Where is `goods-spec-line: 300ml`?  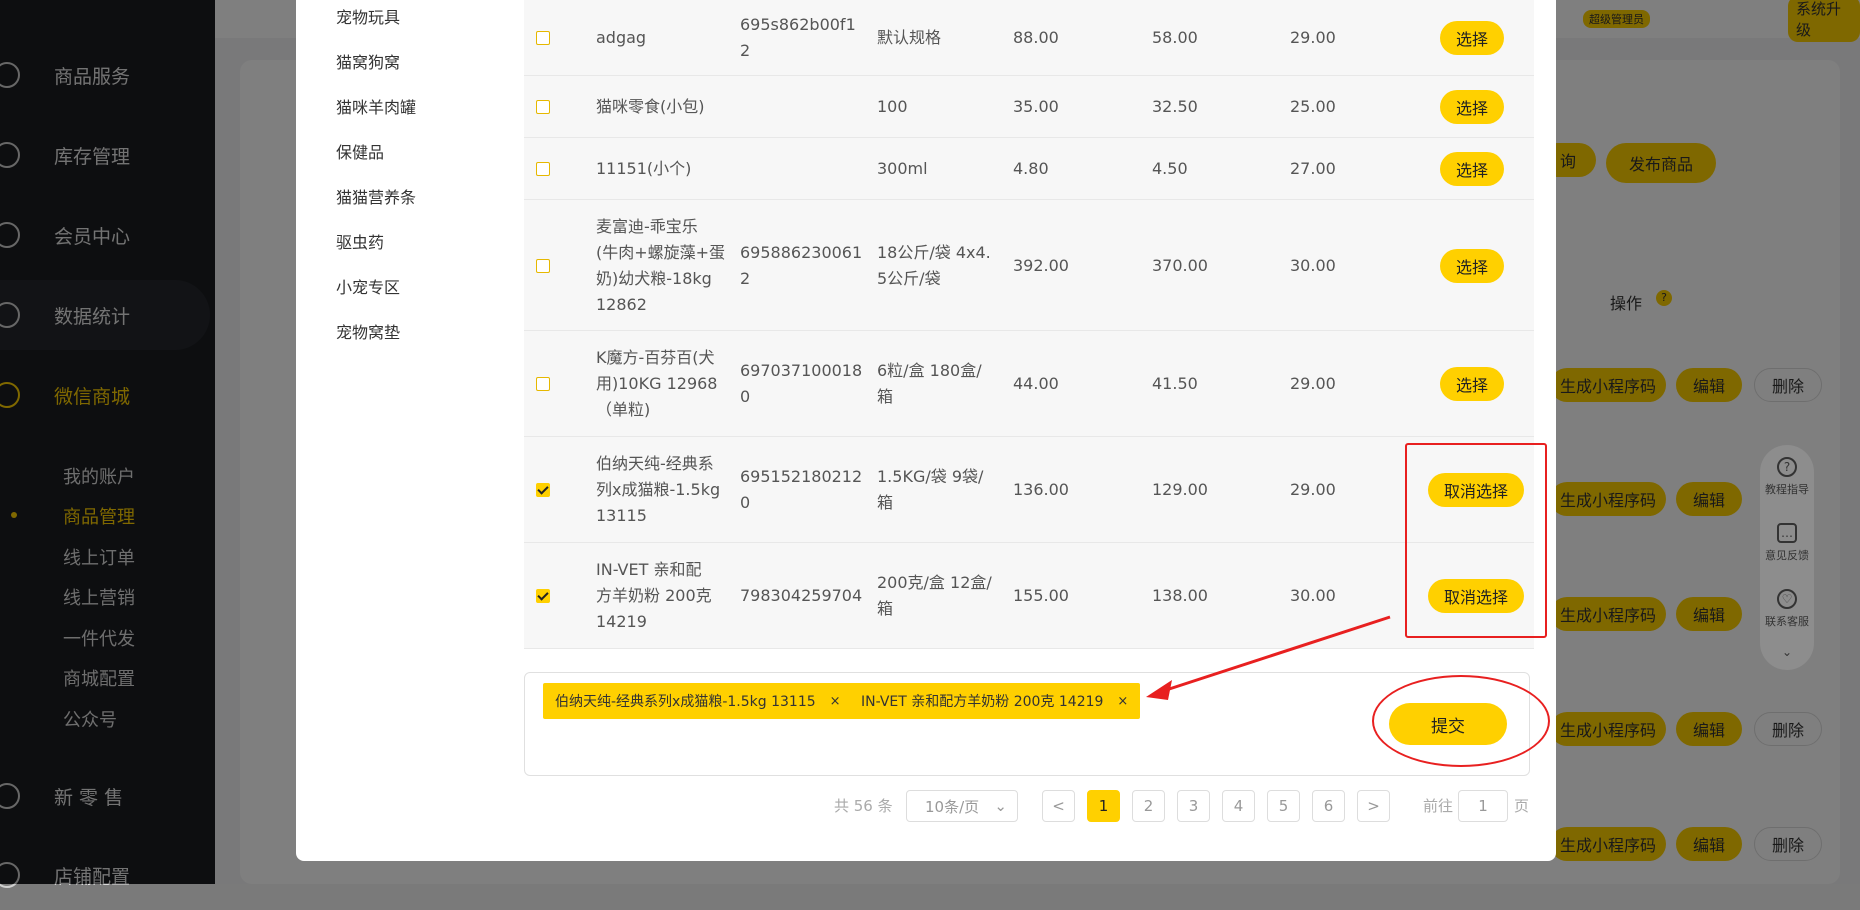 goods-spec-line: 300ml is located at coordinates (902, 168).